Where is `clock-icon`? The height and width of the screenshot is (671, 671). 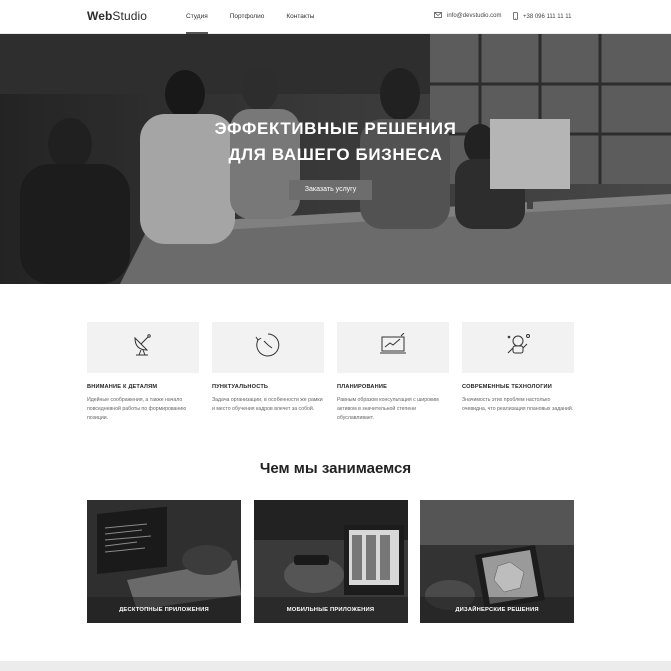
clock-icon is located at coordinates (268, 347).